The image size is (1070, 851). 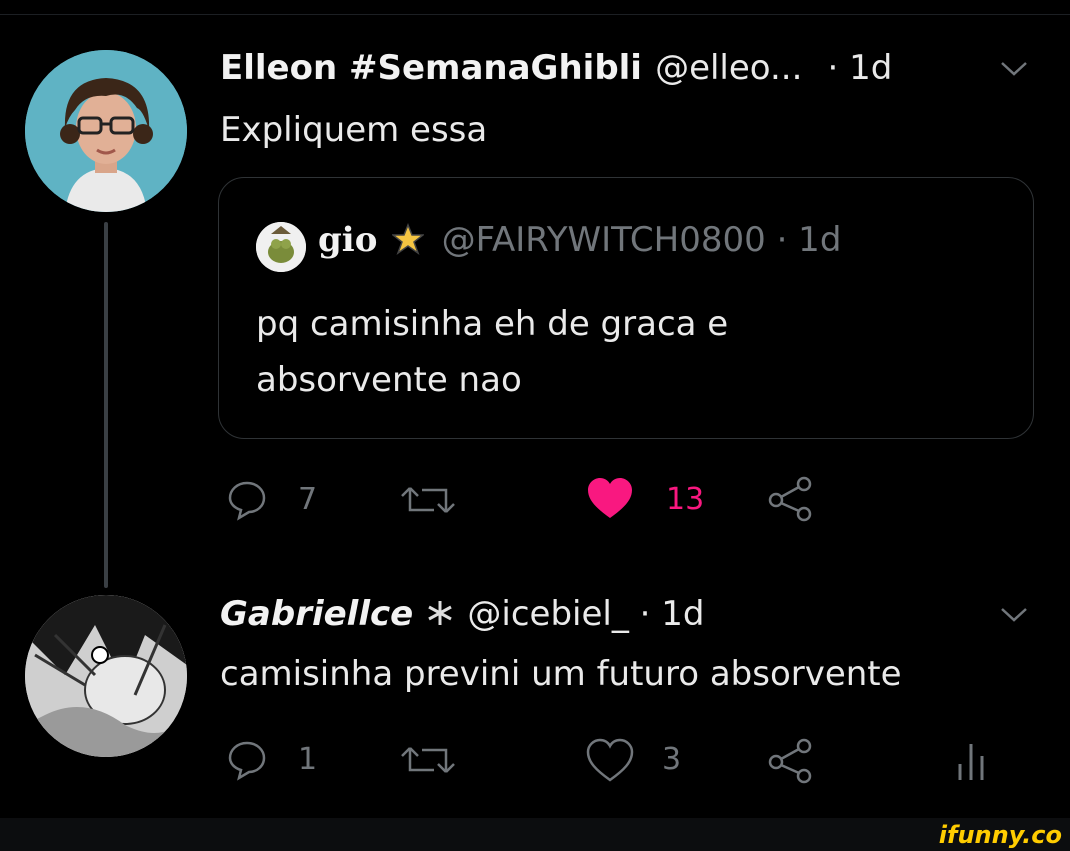 What do you see at coordinates (106, 405) in the screenshot?
I see `thread-line` at bounding box center [106, 405].